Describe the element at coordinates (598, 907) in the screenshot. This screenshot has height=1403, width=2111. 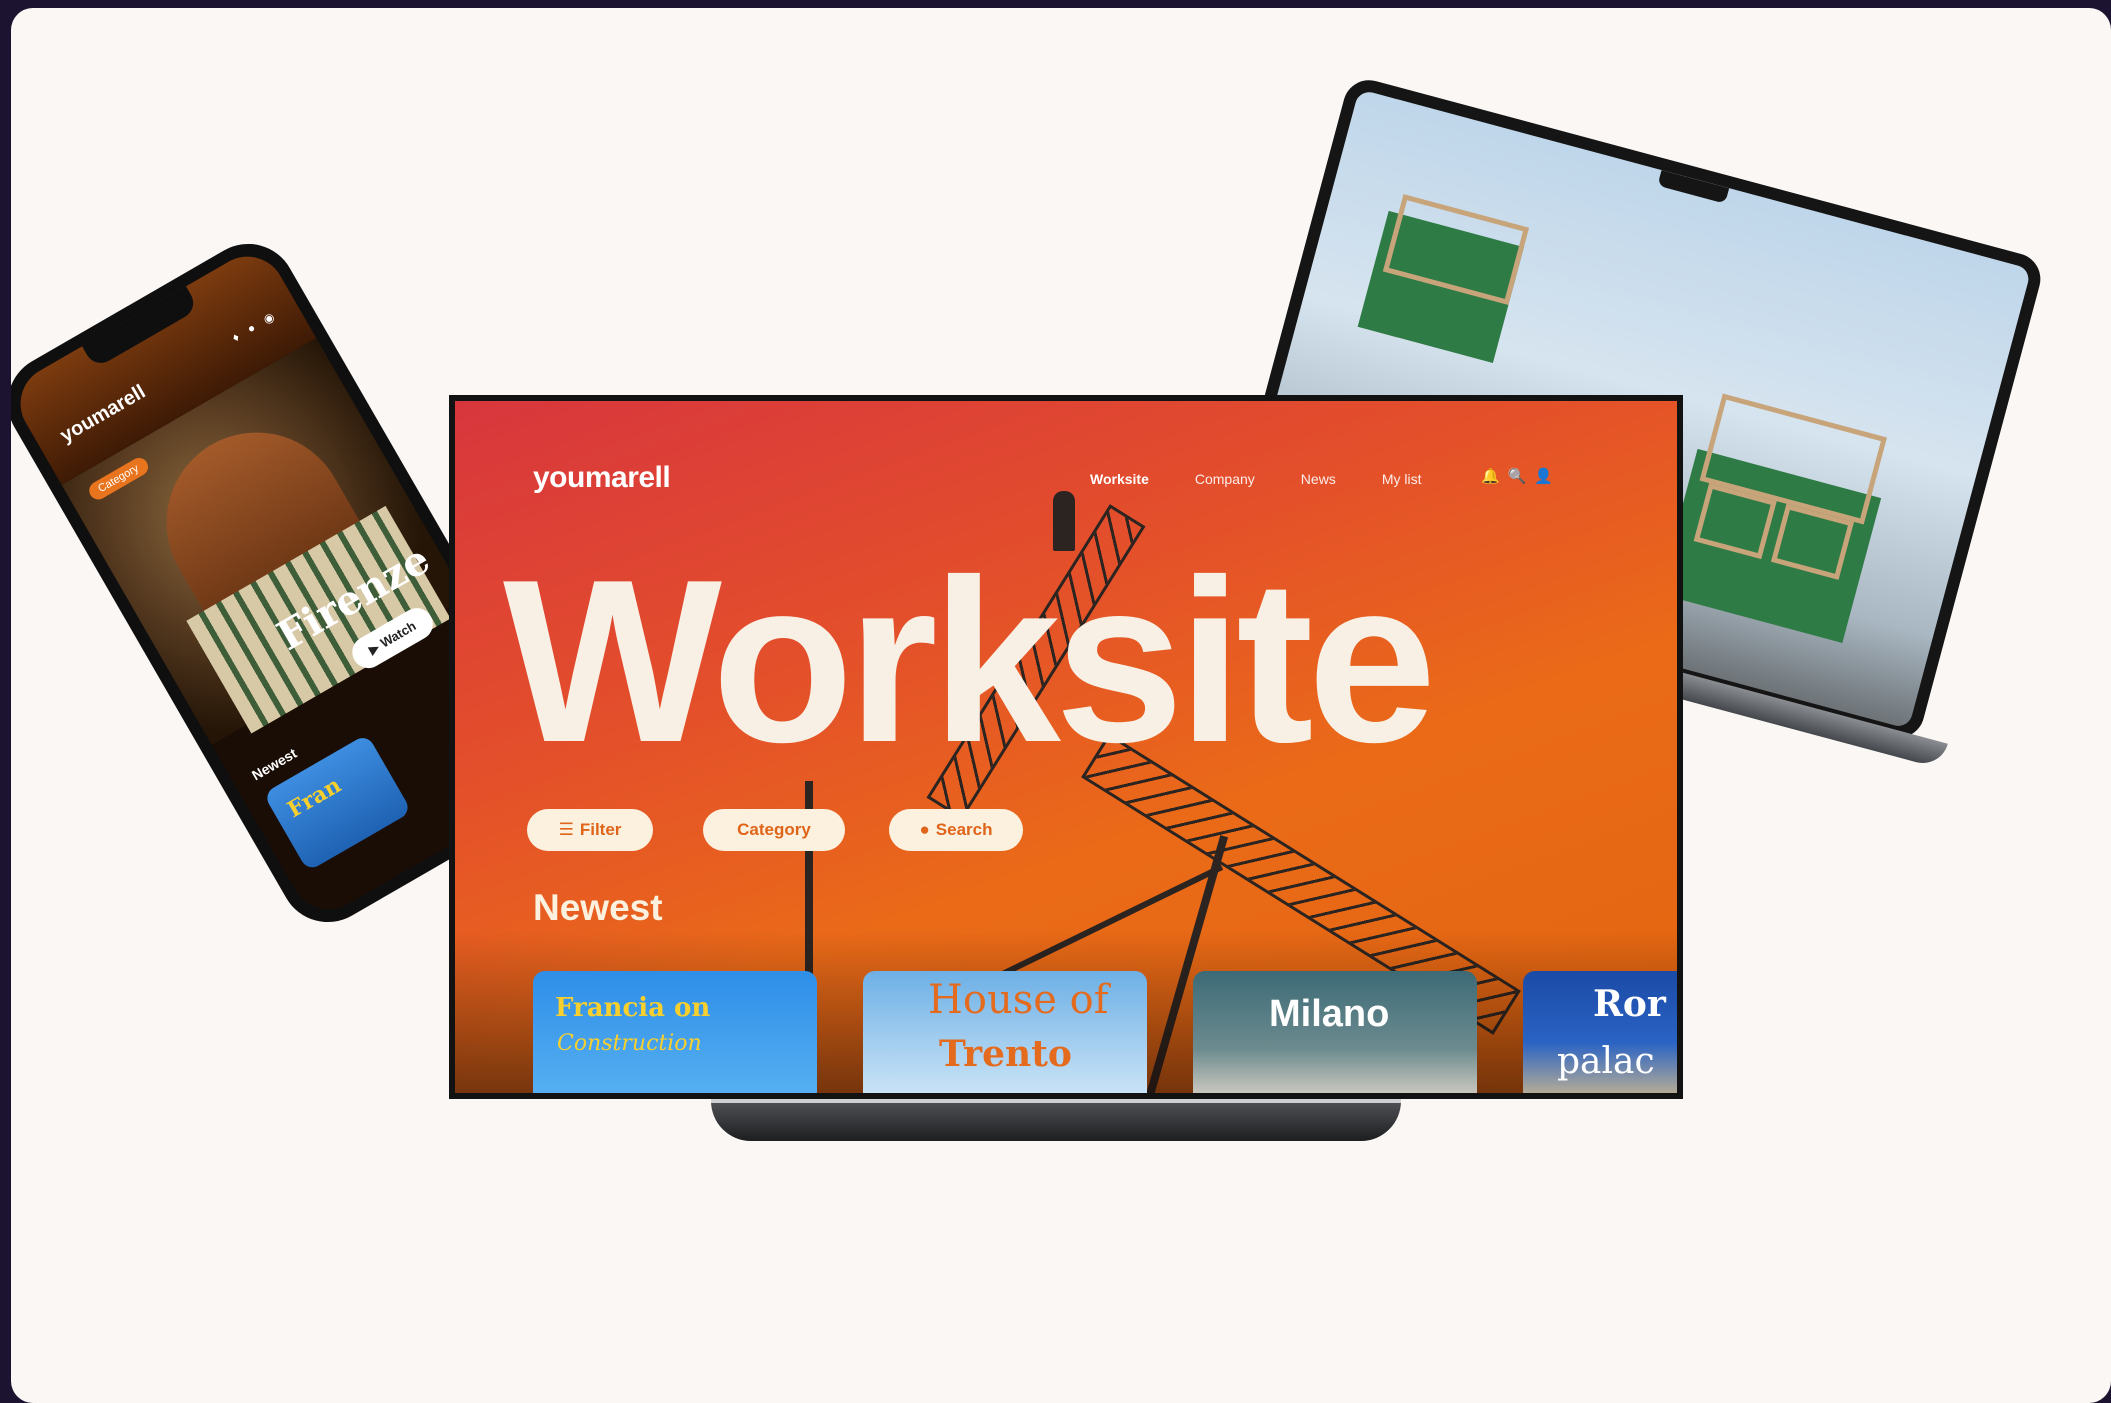
I see `newest-heading: Newest` at that location.